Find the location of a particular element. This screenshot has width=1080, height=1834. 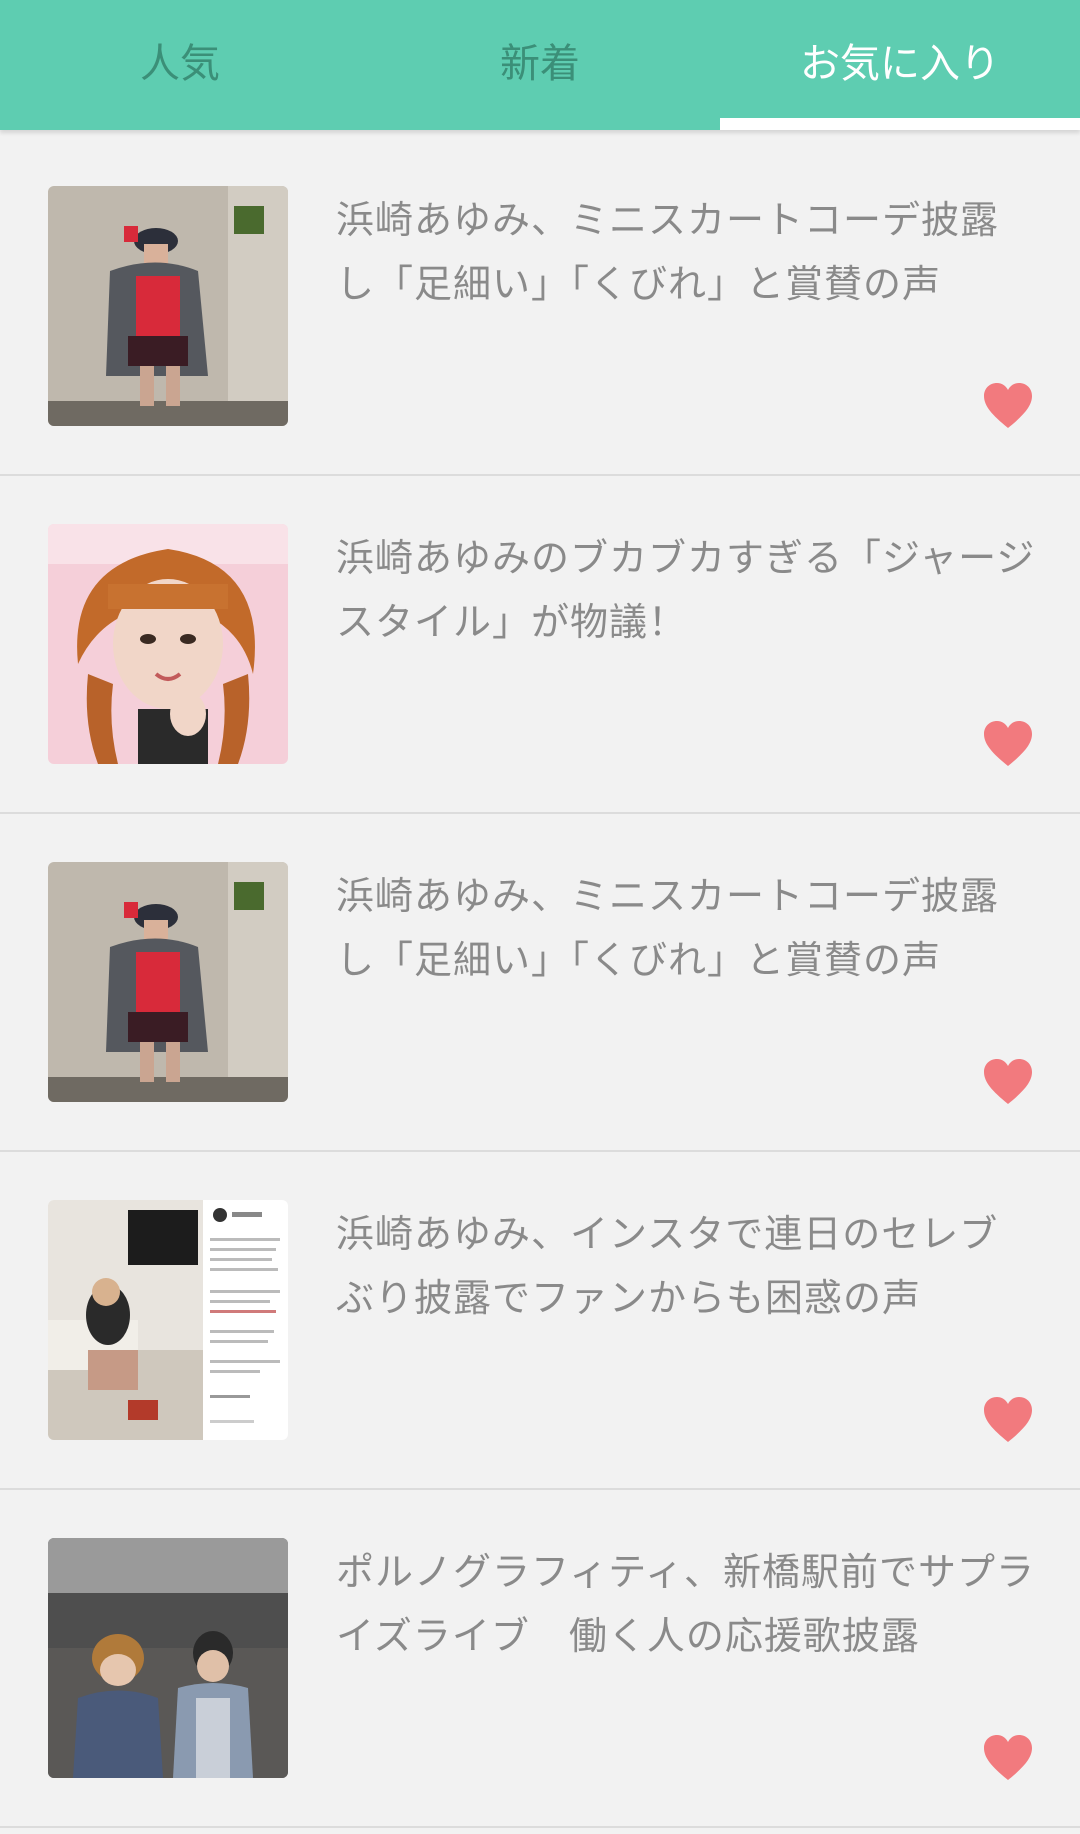

tab-favorites: お気に入り is located at coordinates (900, 65).